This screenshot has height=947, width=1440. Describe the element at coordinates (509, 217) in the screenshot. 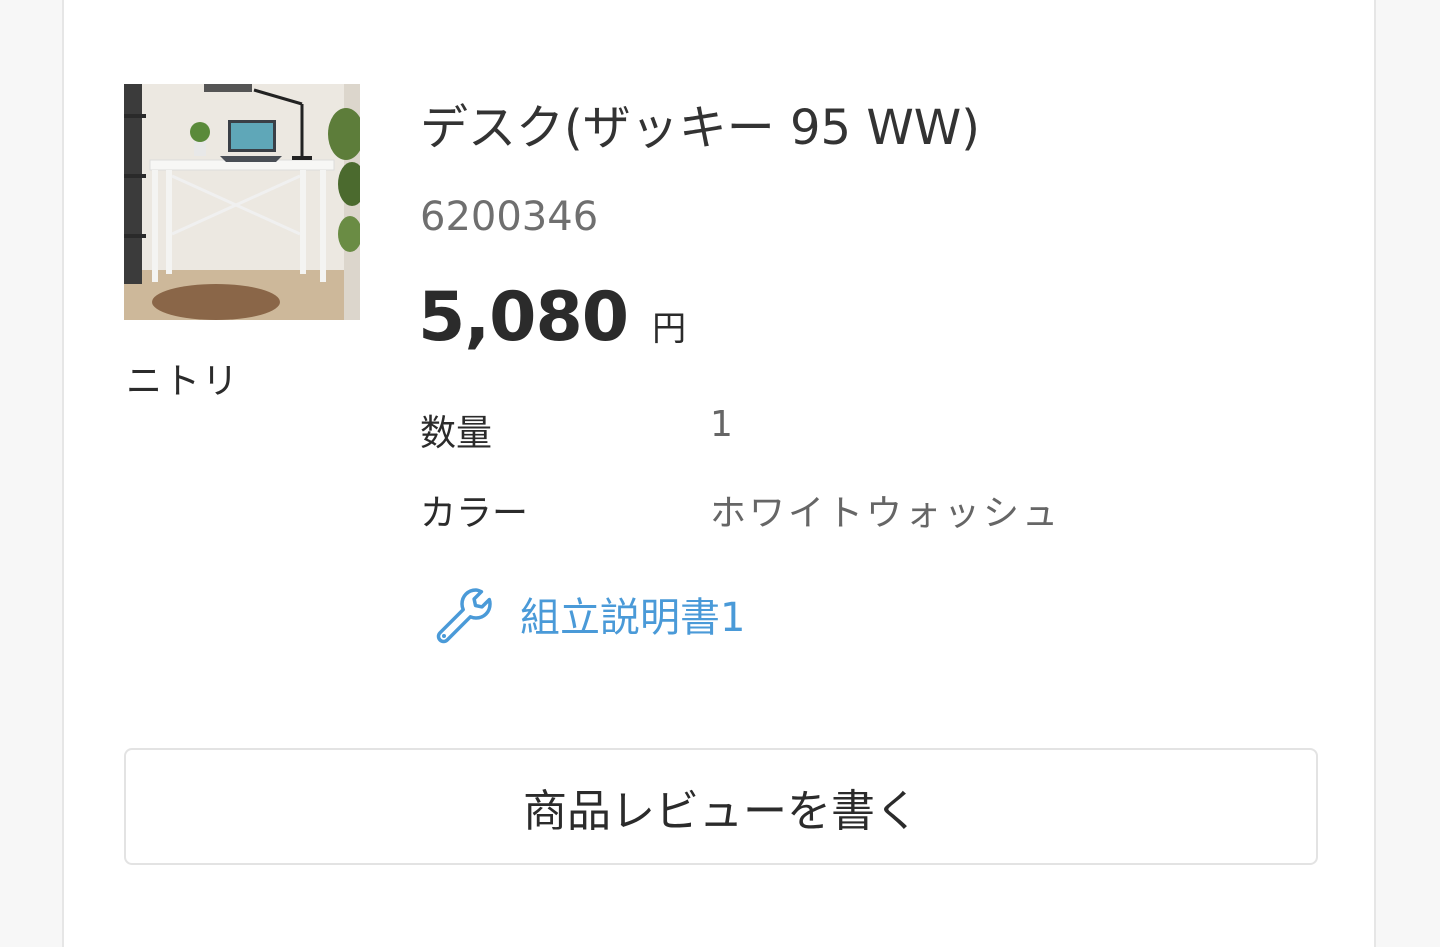

I see `product-code: 6200346` at that location.